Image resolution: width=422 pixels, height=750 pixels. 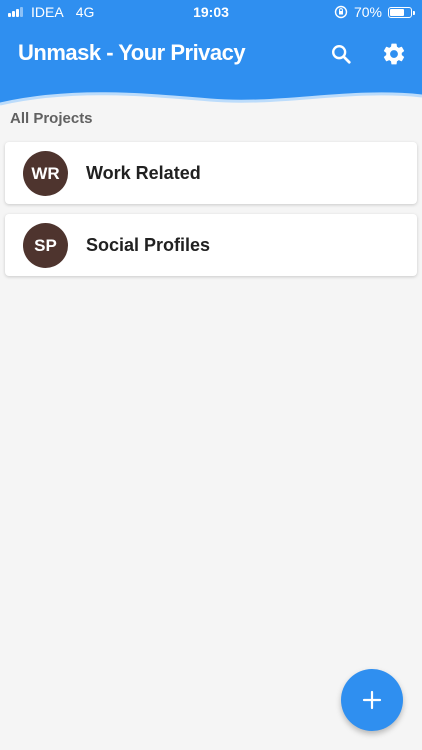 What do you see at coordinates (51, 118) in the screenshot?
I see `section-heading: All Projects` at bounding box center [51, 118].